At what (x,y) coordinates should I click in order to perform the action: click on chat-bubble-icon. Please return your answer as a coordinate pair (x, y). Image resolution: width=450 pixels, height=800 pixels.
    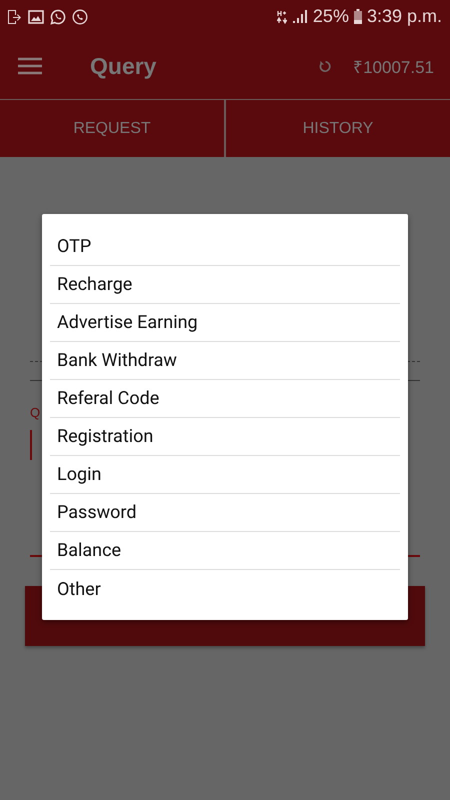
    Looking at the image, I should click on (58, 16).